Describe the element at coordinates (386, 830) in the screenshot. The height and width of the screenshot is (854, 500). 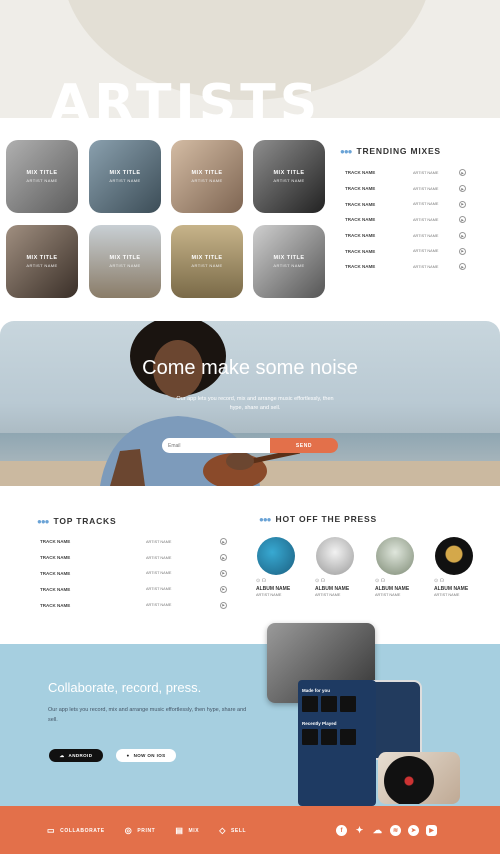
I see `social-links: f ✦ ☁ ≋ ➤ ▶` at that location.